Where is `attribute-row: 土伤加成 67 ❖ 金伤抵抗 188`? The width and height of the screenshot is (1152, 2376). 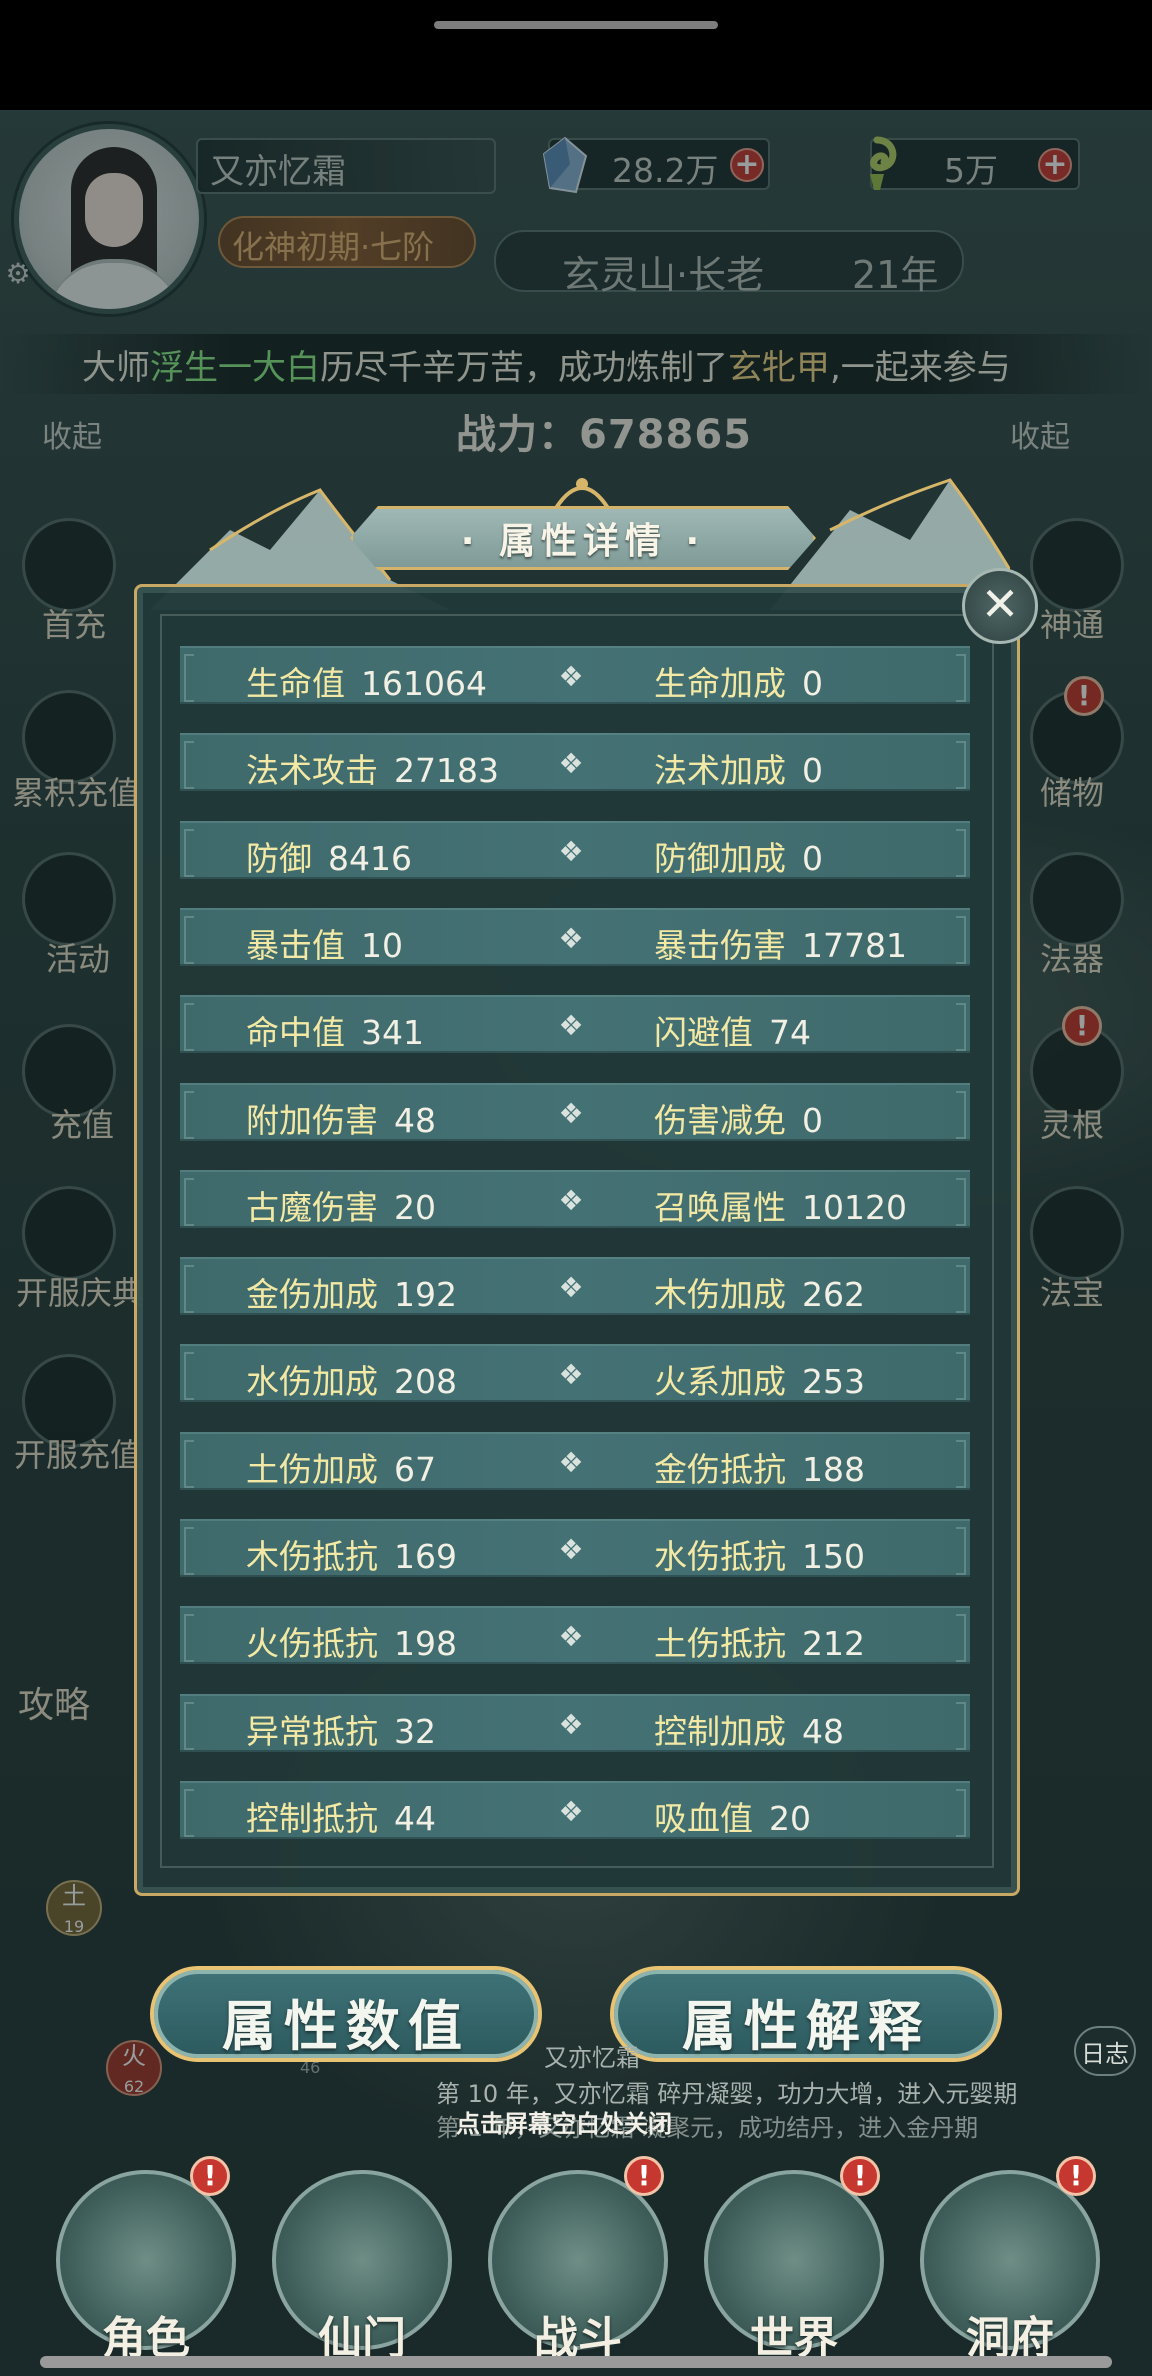
attribute-row: 土伤加成 67 ❖ 金伤抵抗 188 is located at coordinates (575, 1461).